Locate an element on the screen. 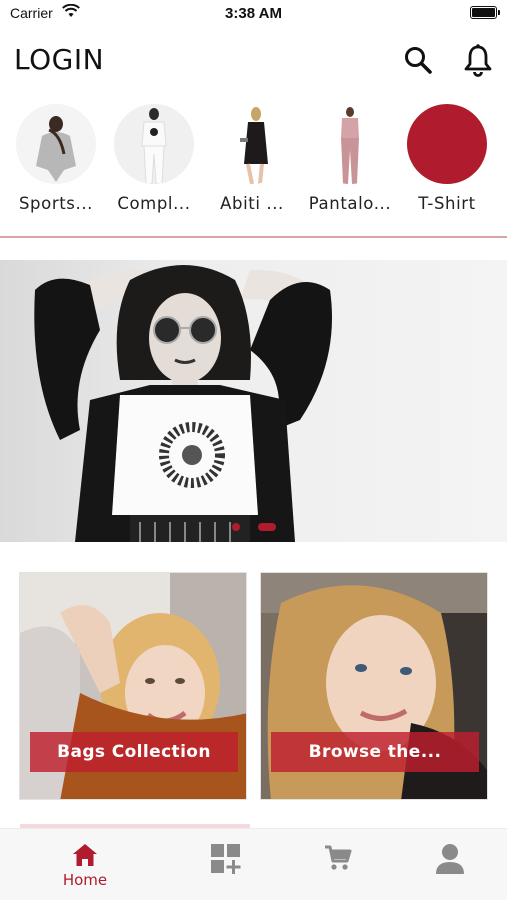 The image size is (507, 900). white-set-model-photo is located at coordinates (154, 144).